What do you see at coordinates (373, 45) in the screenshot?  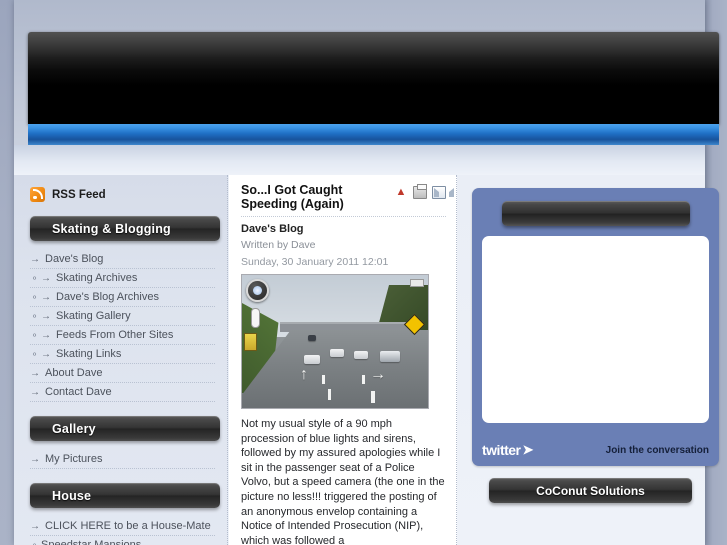 I see `banner-gloss` at bounding box center [373, 45].